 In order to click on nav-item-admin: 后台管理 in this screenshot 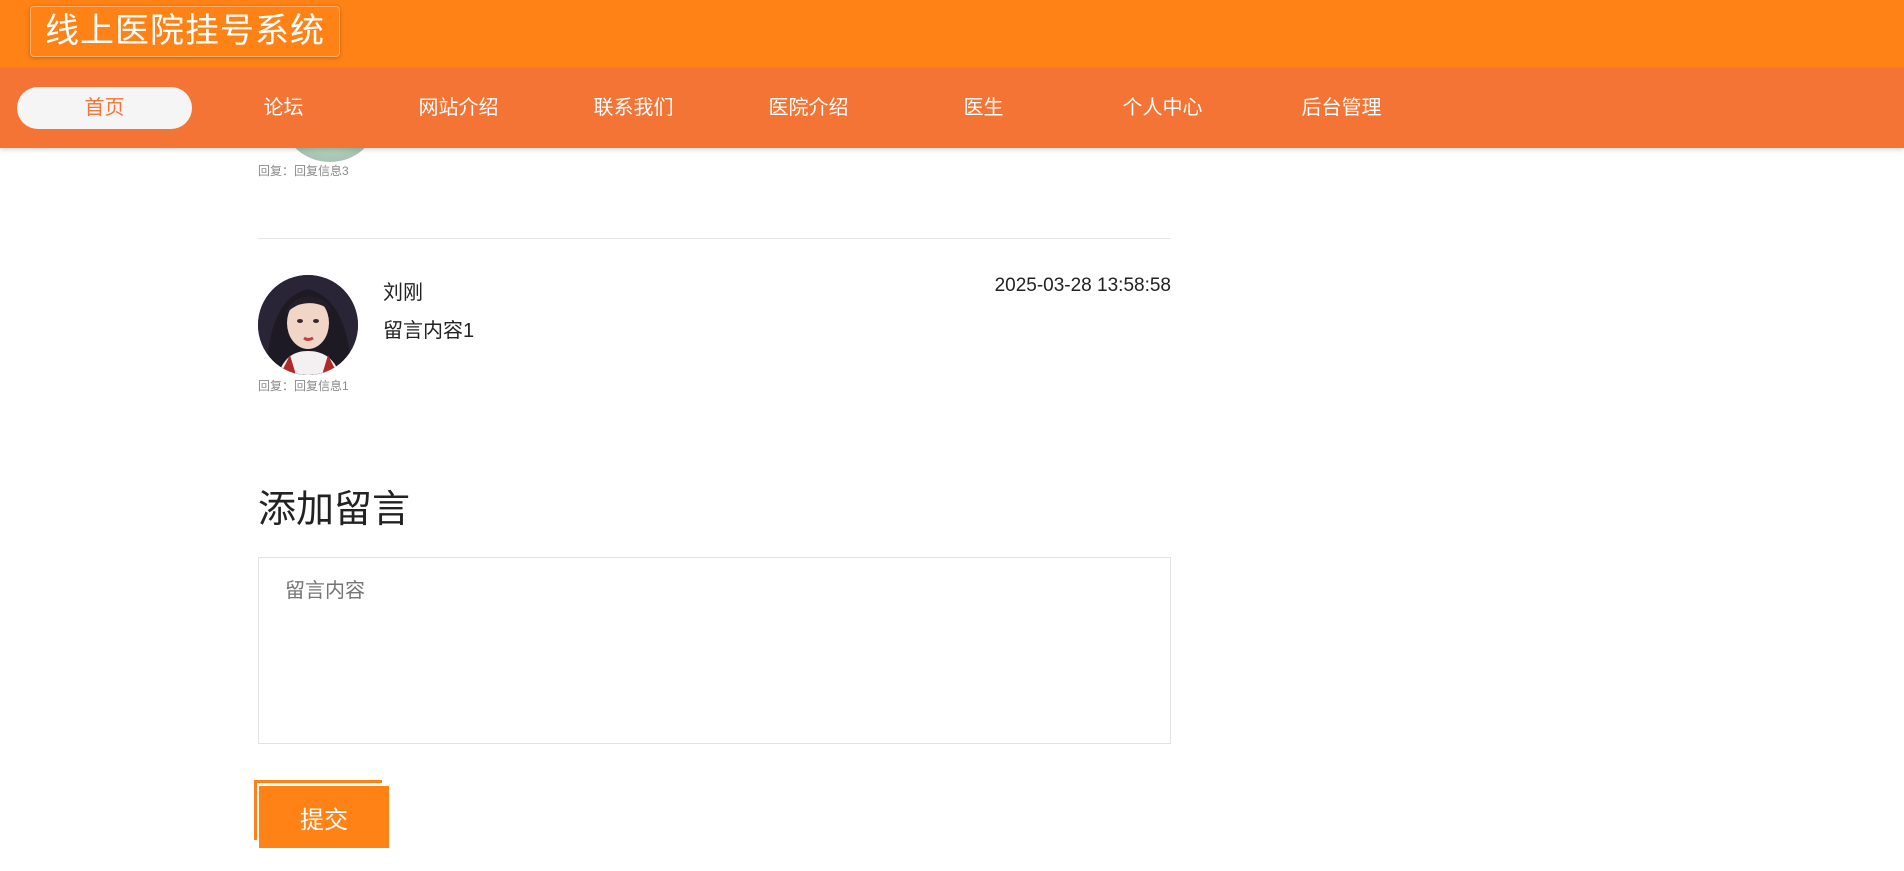, I will do `click(1341, 108)`.